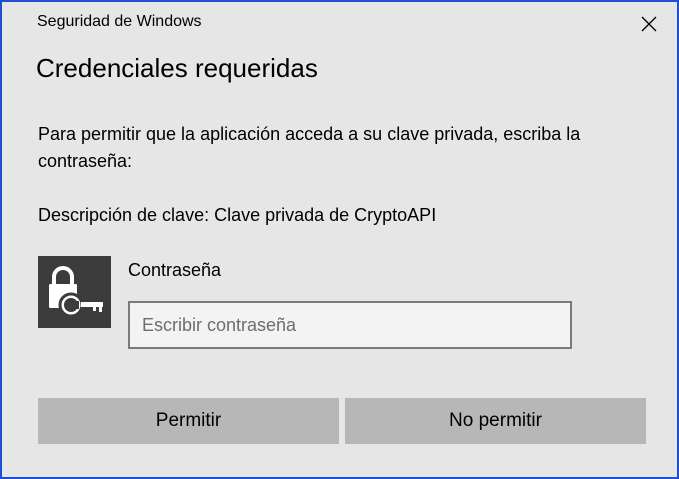 This screenshot has width=679, height=479. I want to click on close-icon, so click(649, 24).